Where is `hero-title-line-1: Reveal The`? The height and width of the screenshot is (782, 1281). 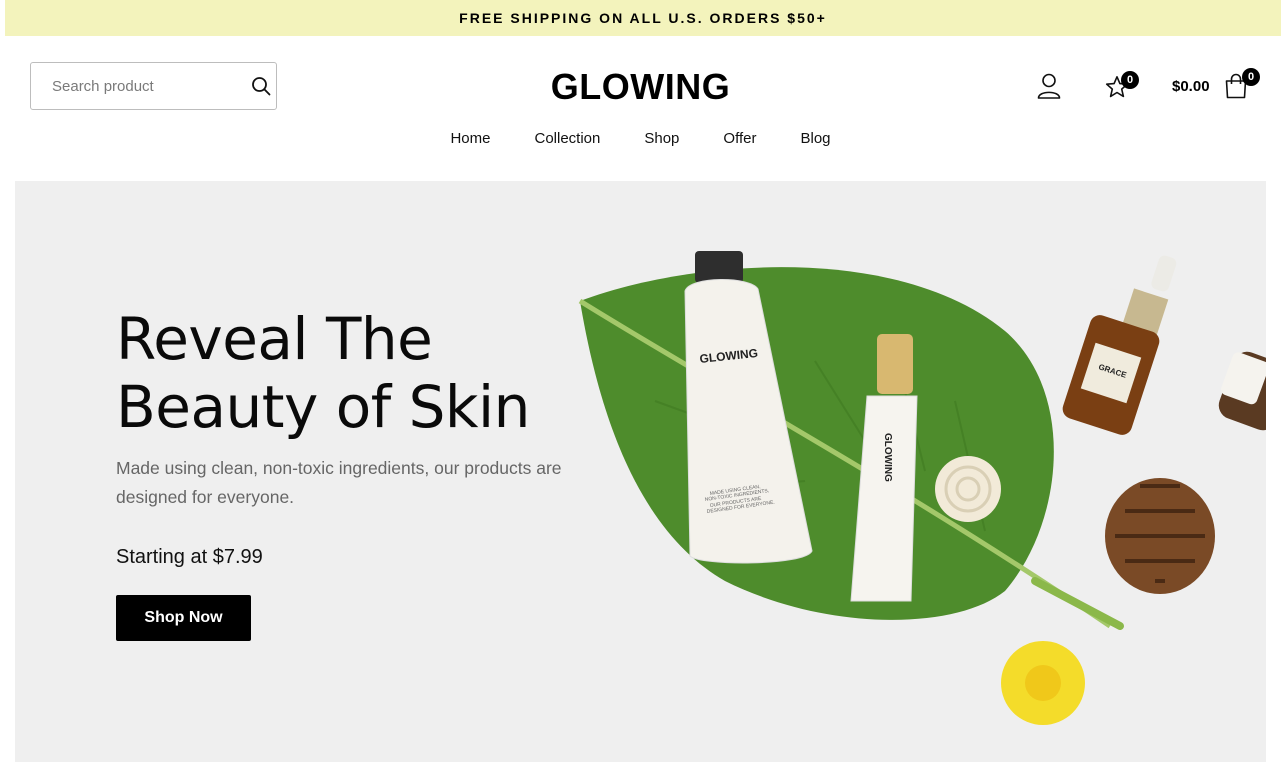
hero-title-line-1: Reveal The is located at coordinates (274, 339).